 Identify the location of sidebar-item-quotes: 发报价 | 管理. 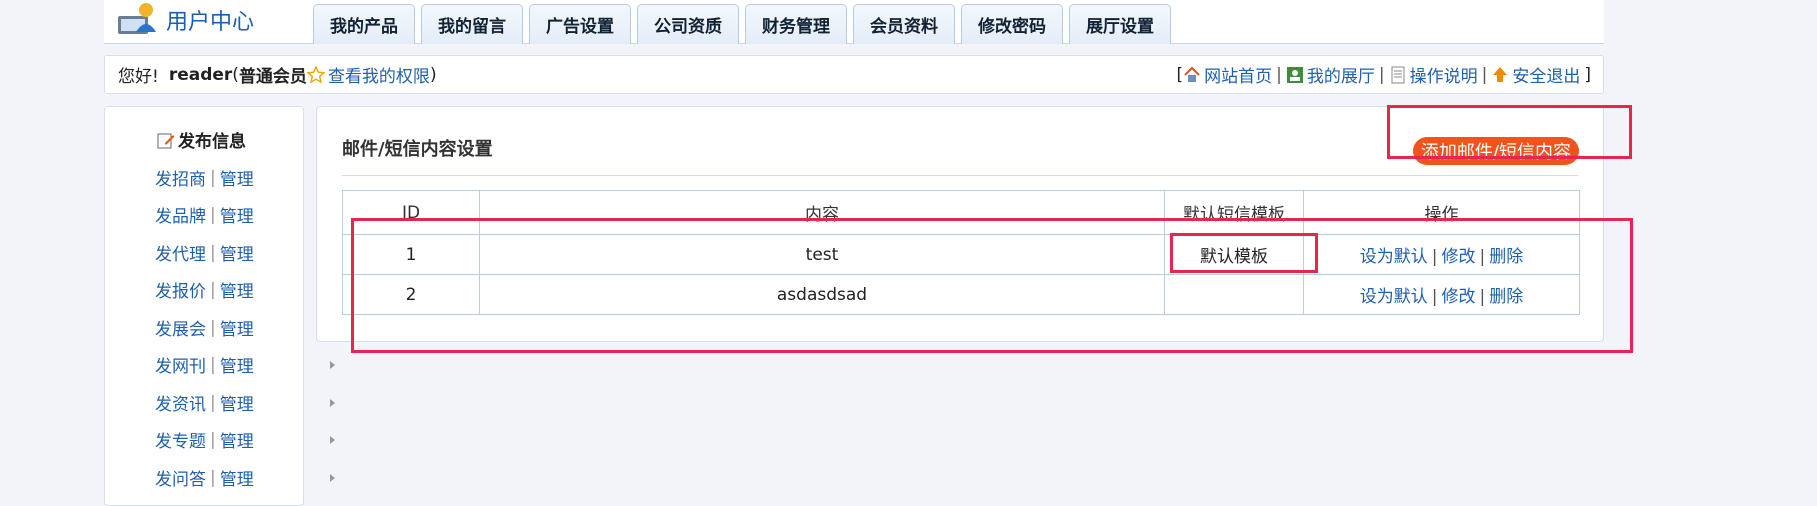
(245, 289).